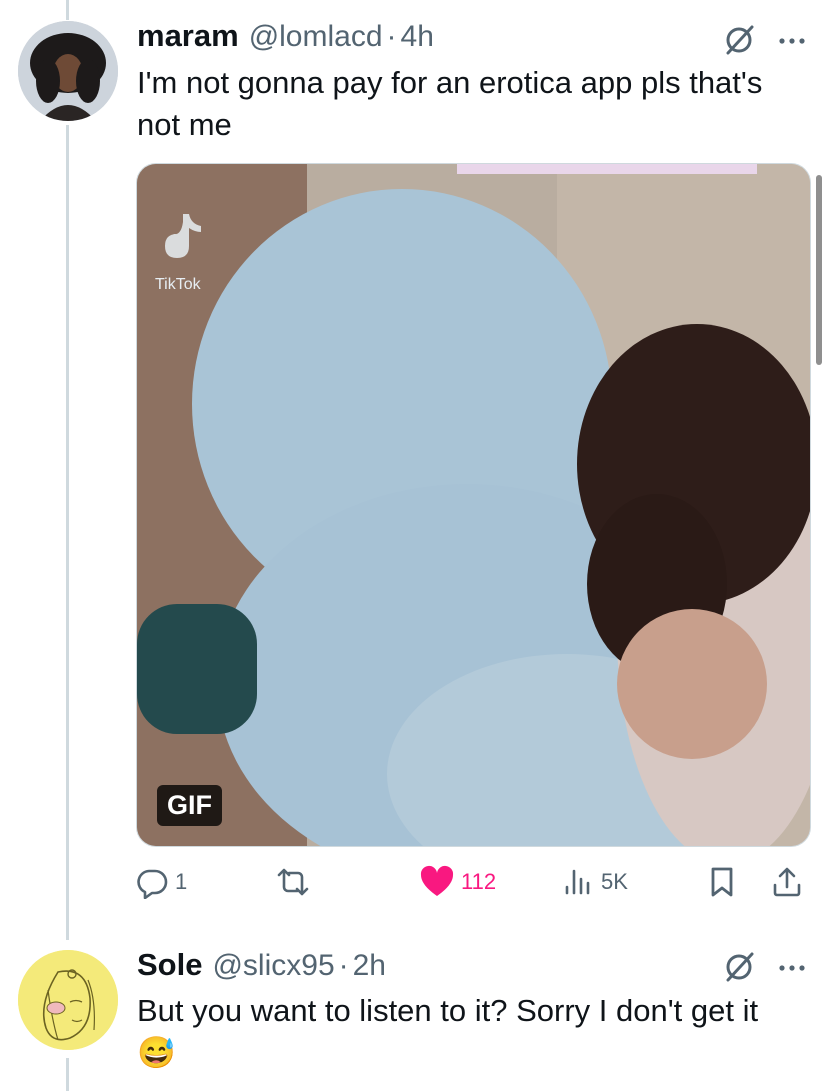 This screenshot has width=828, height=1091. I want to click on reply-count: 1, so click(181, 881).